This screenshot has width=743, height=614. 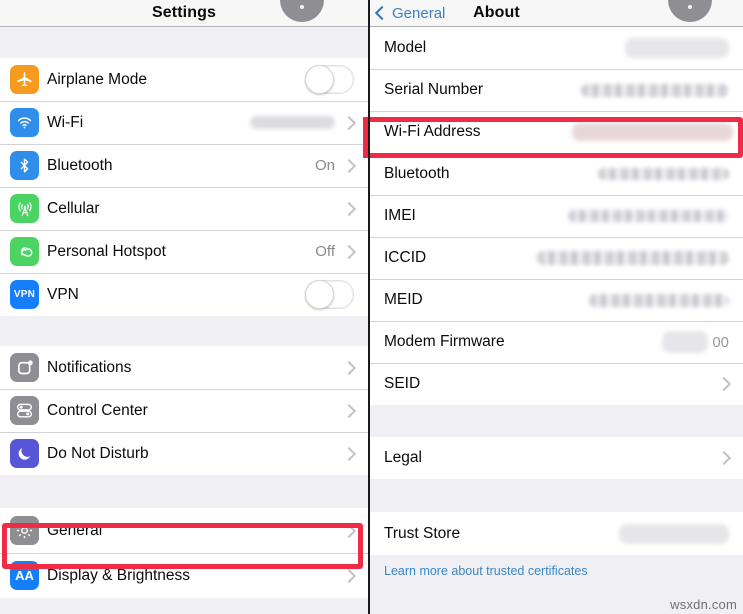 I want to click on sidebar-item-control-center: Control Center, so click(x=184, y=410).